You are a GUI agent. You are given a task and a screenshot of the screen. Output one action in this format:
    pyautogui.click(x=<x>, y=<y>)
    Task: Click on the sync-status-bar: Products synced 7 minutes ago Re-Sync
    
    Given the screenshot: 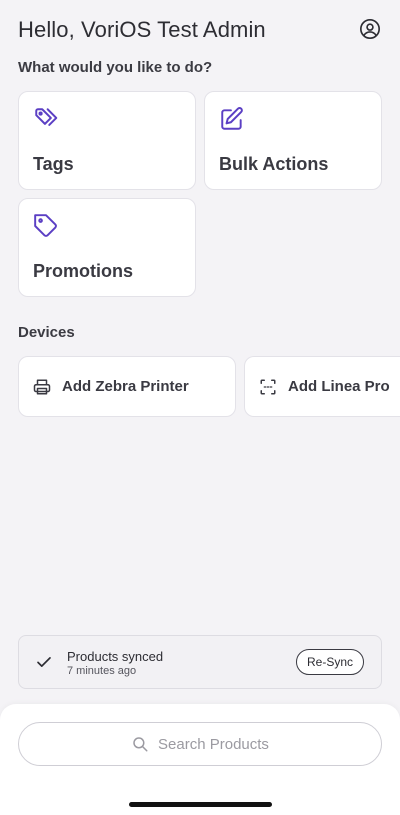 What is the action you would take?
    pyautogui.click(x=200, y=662)
    